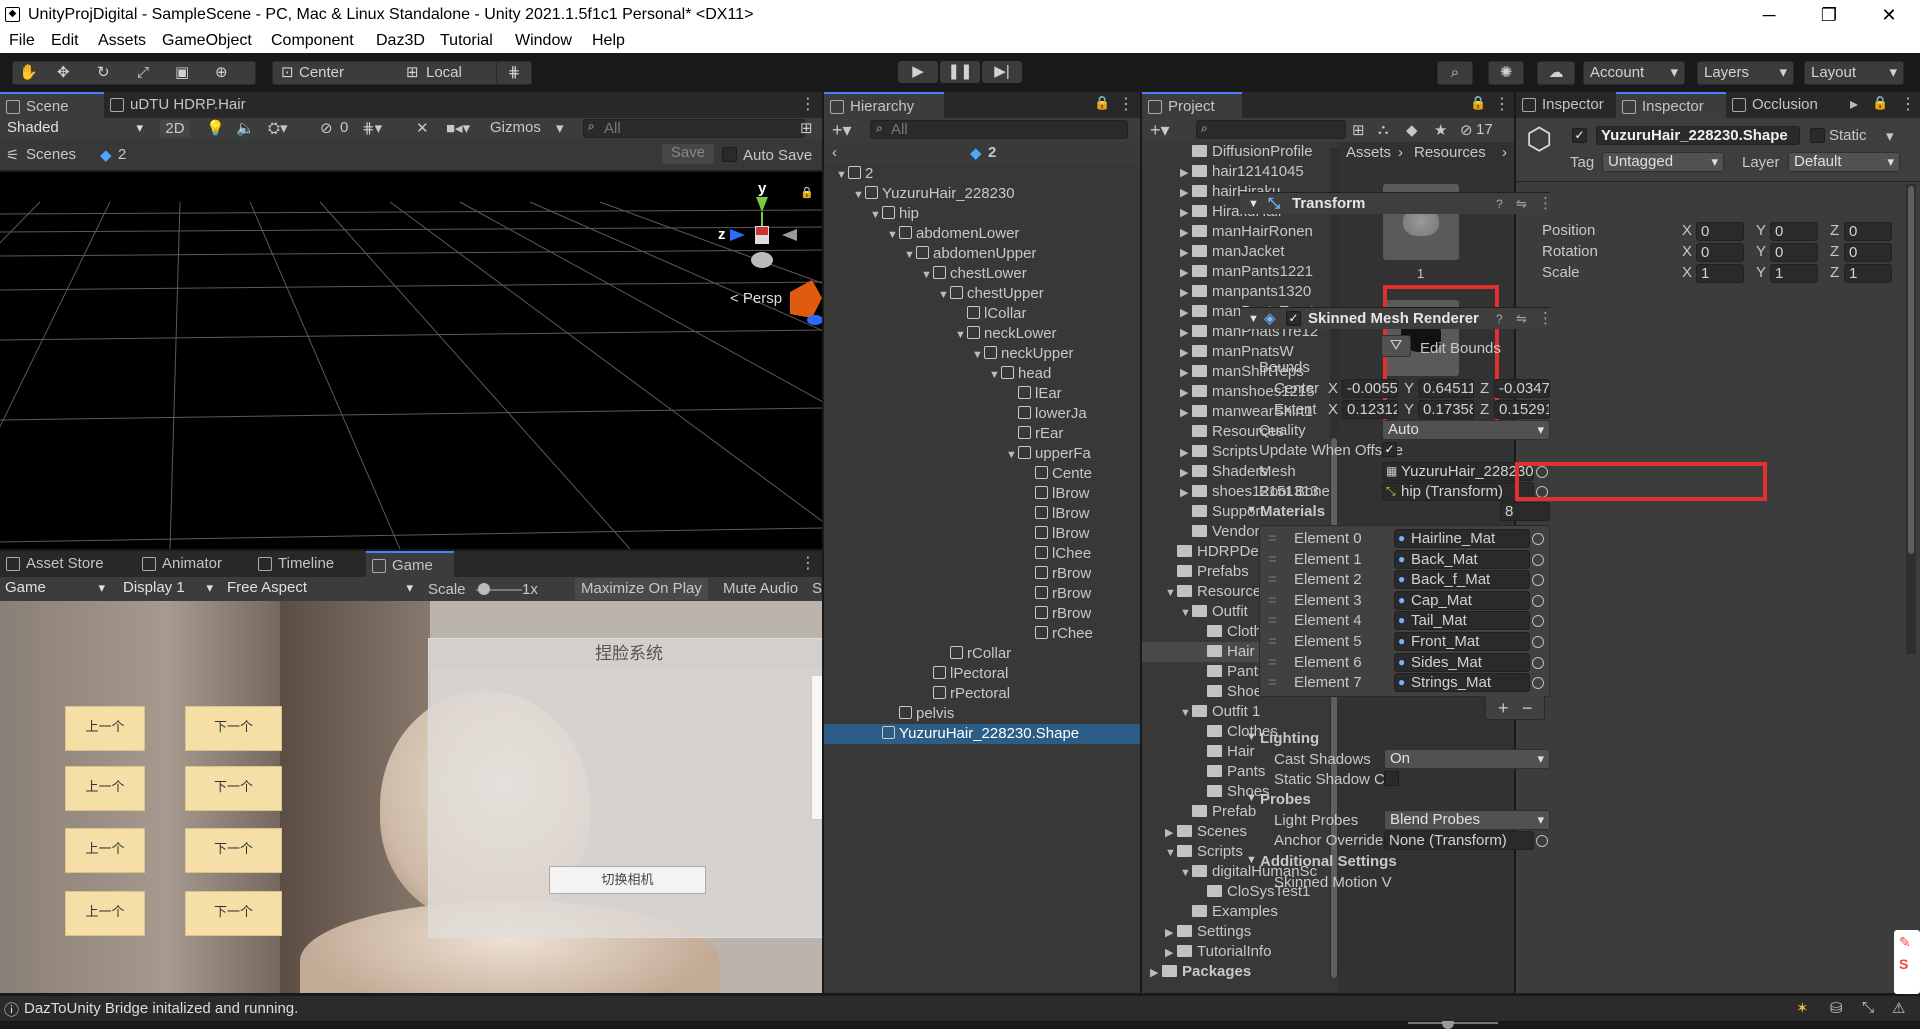  What do you see at coordinates (1237, 172) in the screenshot?
I see `project-folder-row: ▶ hair12141045` at bounding box center [1237, 172].